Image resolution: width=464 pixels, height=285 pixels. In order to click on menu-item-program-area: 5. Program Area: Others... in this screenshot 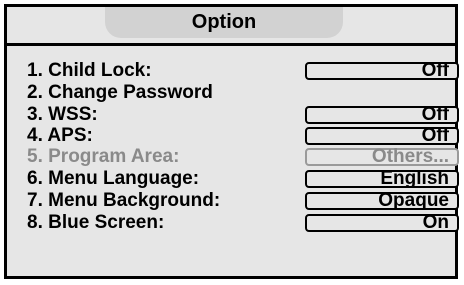, I will do `click(233, 156)`.